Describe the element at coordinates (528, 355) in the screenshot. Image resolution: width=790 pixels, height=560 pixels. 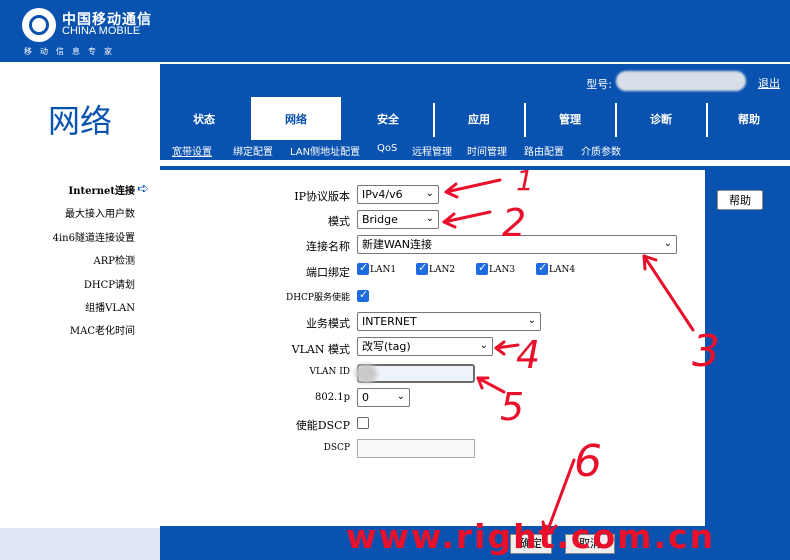
I see `annotation-number-4: 4` at that location.